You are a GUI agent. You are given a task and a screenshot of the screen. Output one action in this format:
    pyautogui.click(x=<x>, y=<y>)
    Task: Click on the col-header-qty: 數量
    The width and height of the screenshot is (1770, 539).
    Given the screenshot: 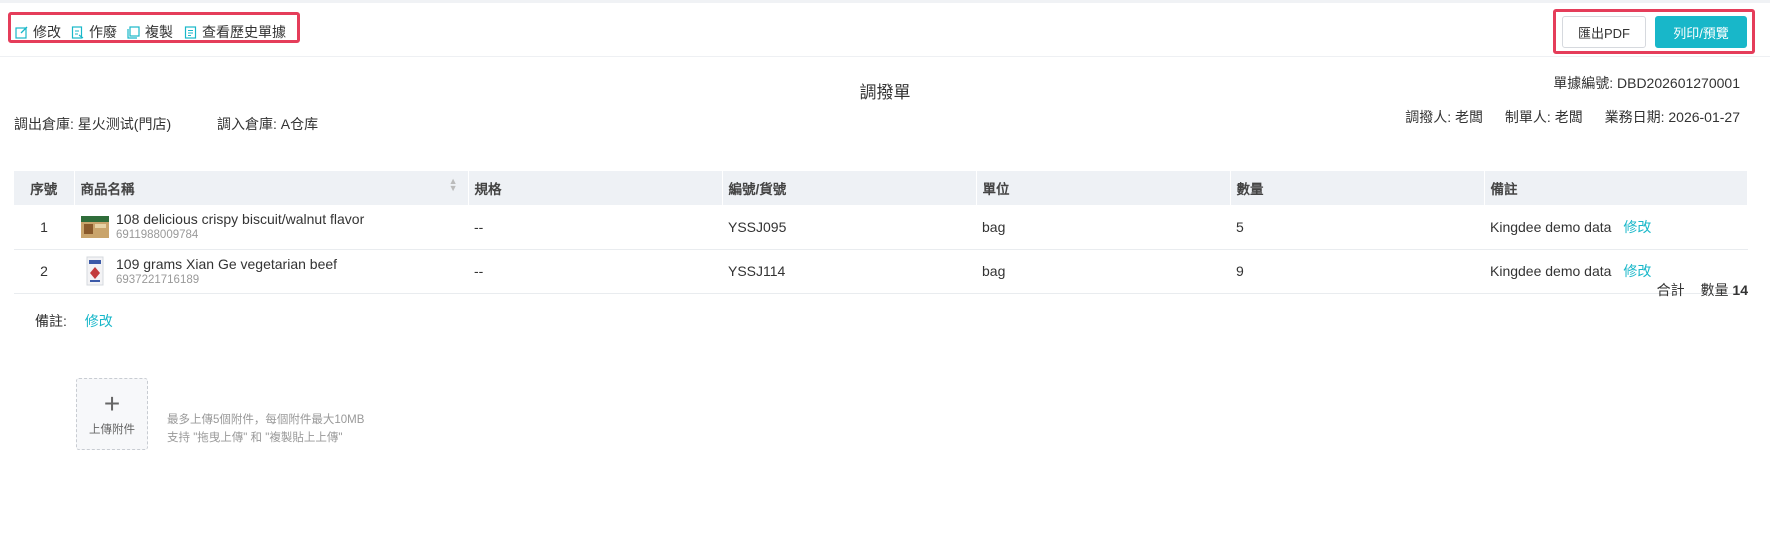 What is the action you would take?
    pyautogui.click(x=1357, y=188)
    